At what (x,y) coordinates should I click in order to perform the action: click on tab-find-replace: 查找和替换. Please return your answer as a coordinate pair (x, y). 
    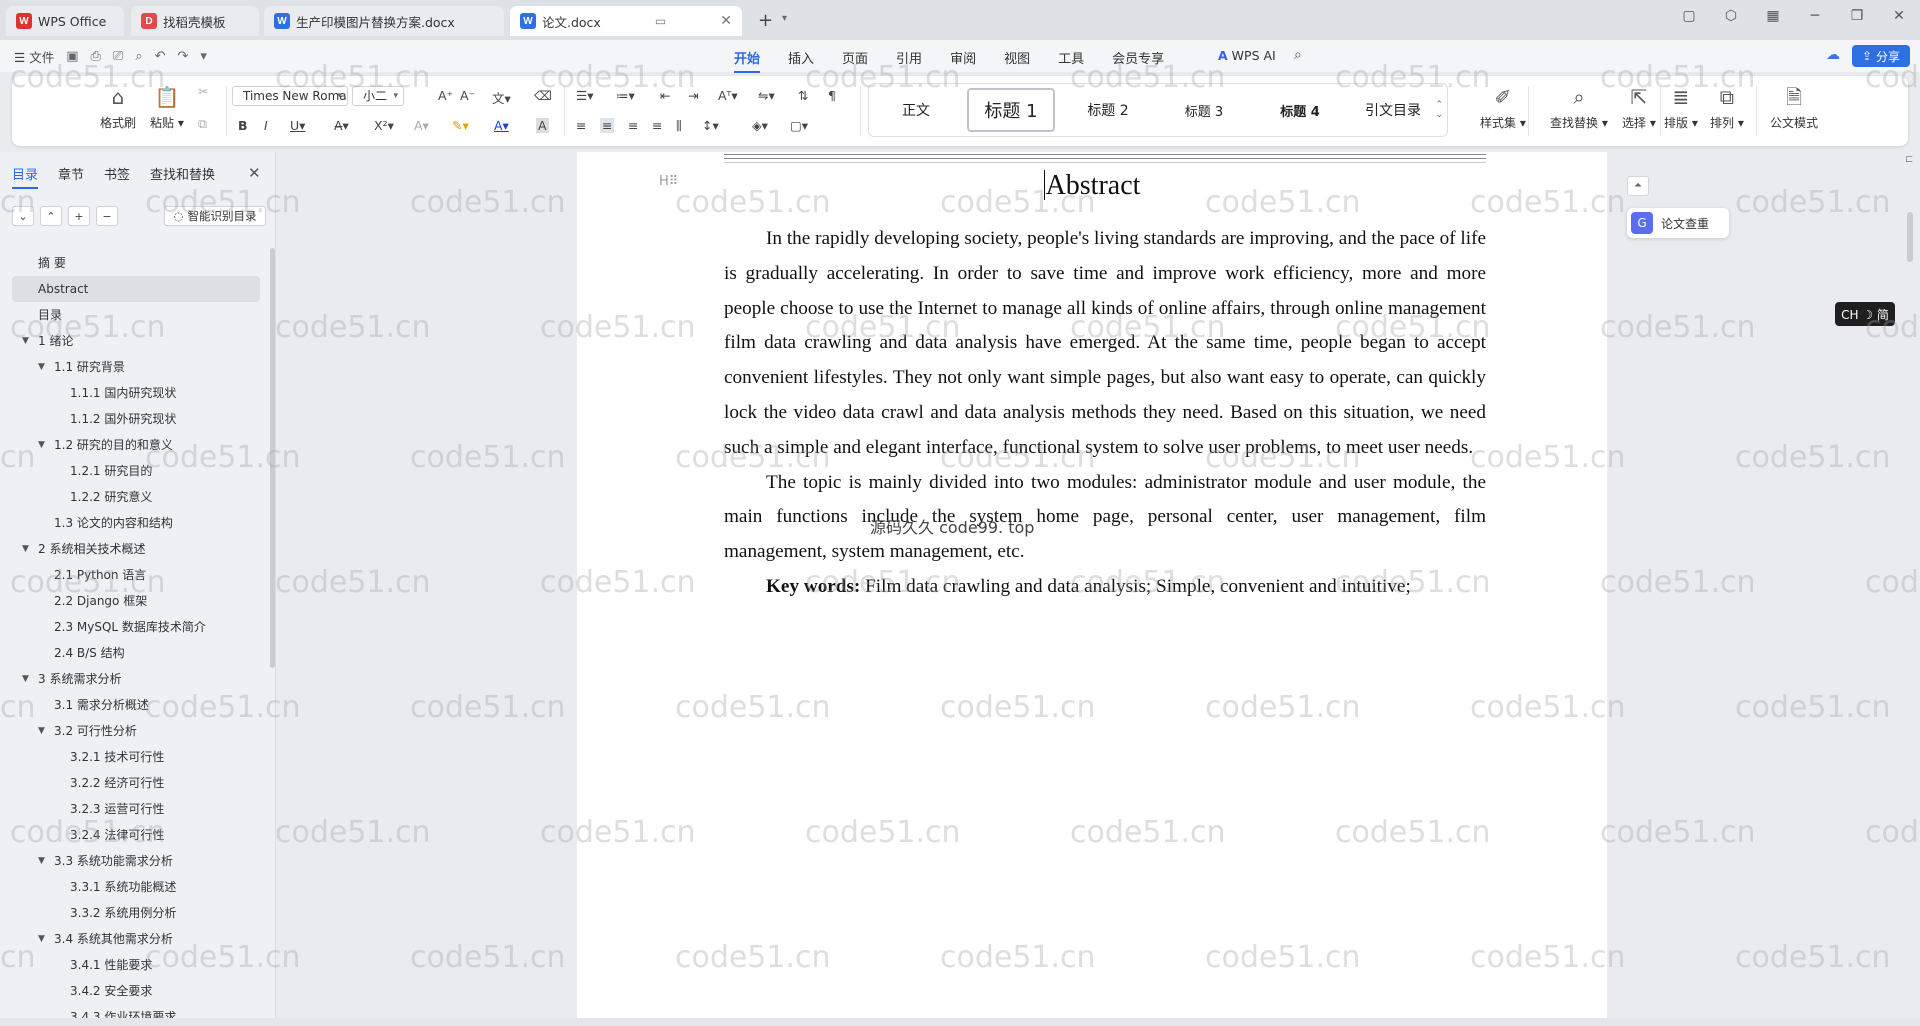
    Looking at the image, I should click on (182, 173).